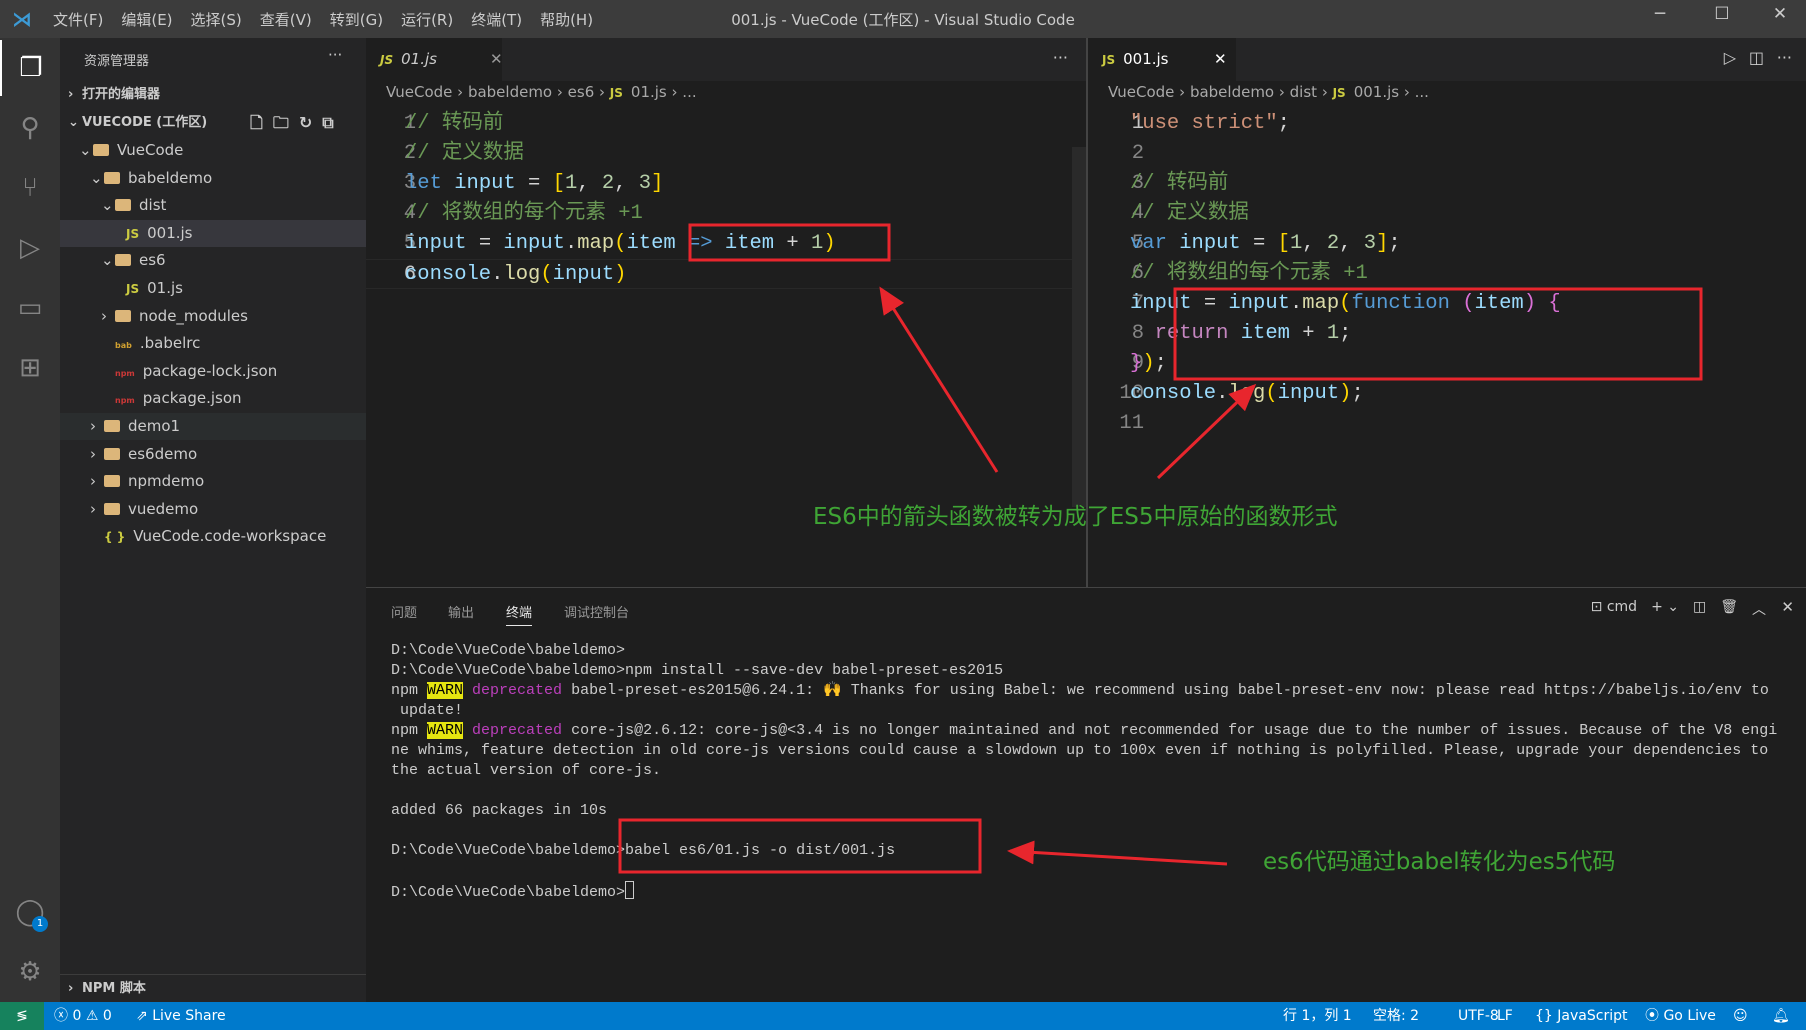 The height and width of the screenshot is (1030, 1806). I want to click on refresh-icon: ↻, so click(310, 122).